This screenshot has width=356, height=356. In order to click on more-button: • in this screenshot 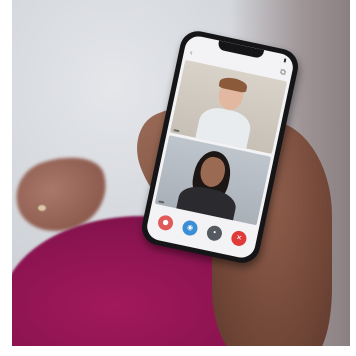, I will do `click(214, 232)`.